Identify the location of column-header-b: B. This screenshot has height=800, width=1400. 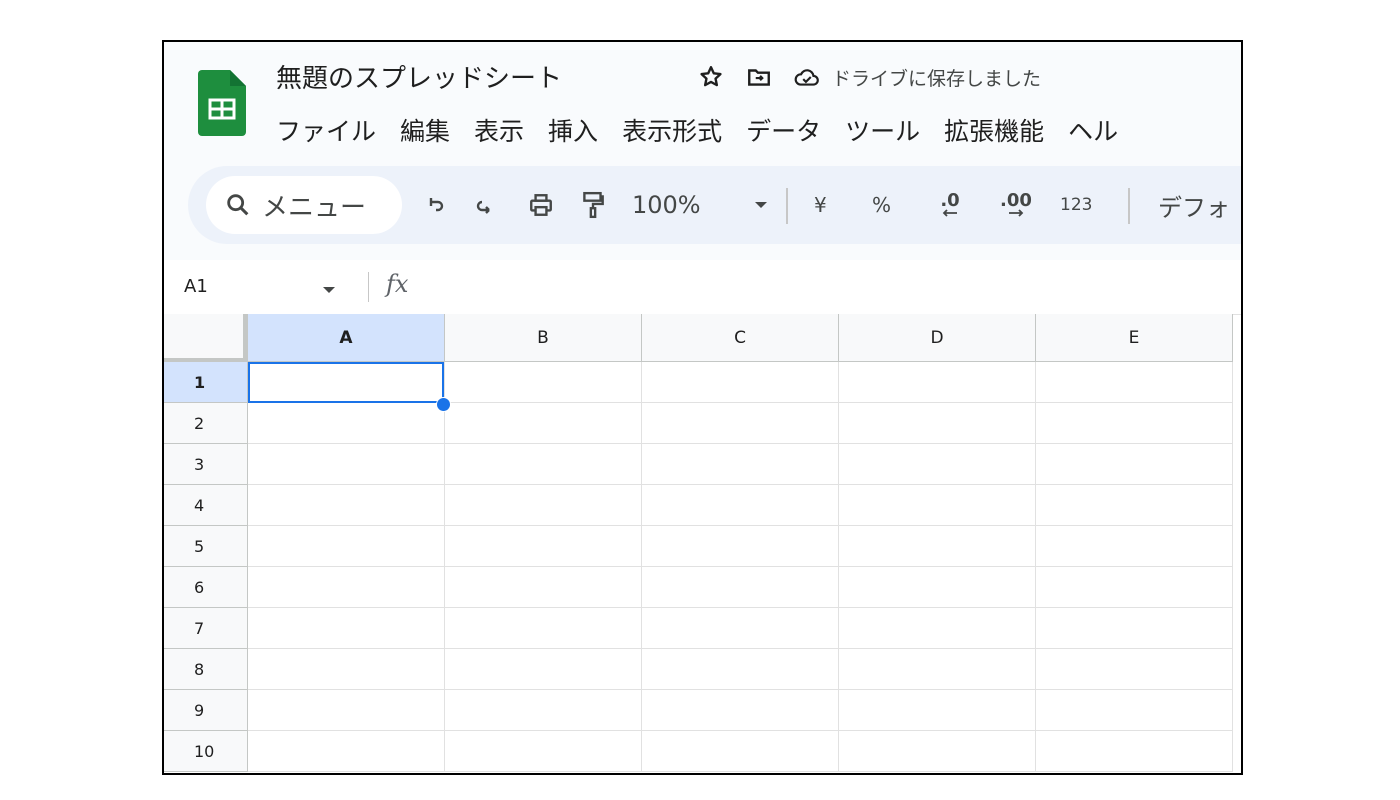
(543, 338).